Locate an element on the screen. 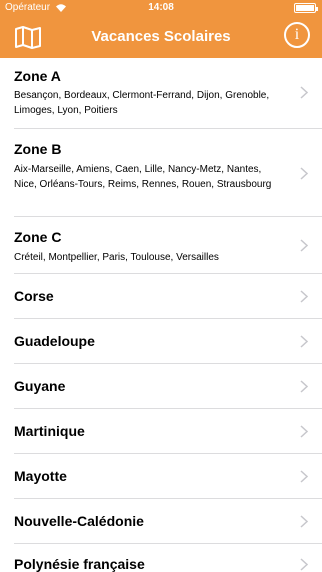  list-item-title: Martinique is located at coordinates (49, 431).